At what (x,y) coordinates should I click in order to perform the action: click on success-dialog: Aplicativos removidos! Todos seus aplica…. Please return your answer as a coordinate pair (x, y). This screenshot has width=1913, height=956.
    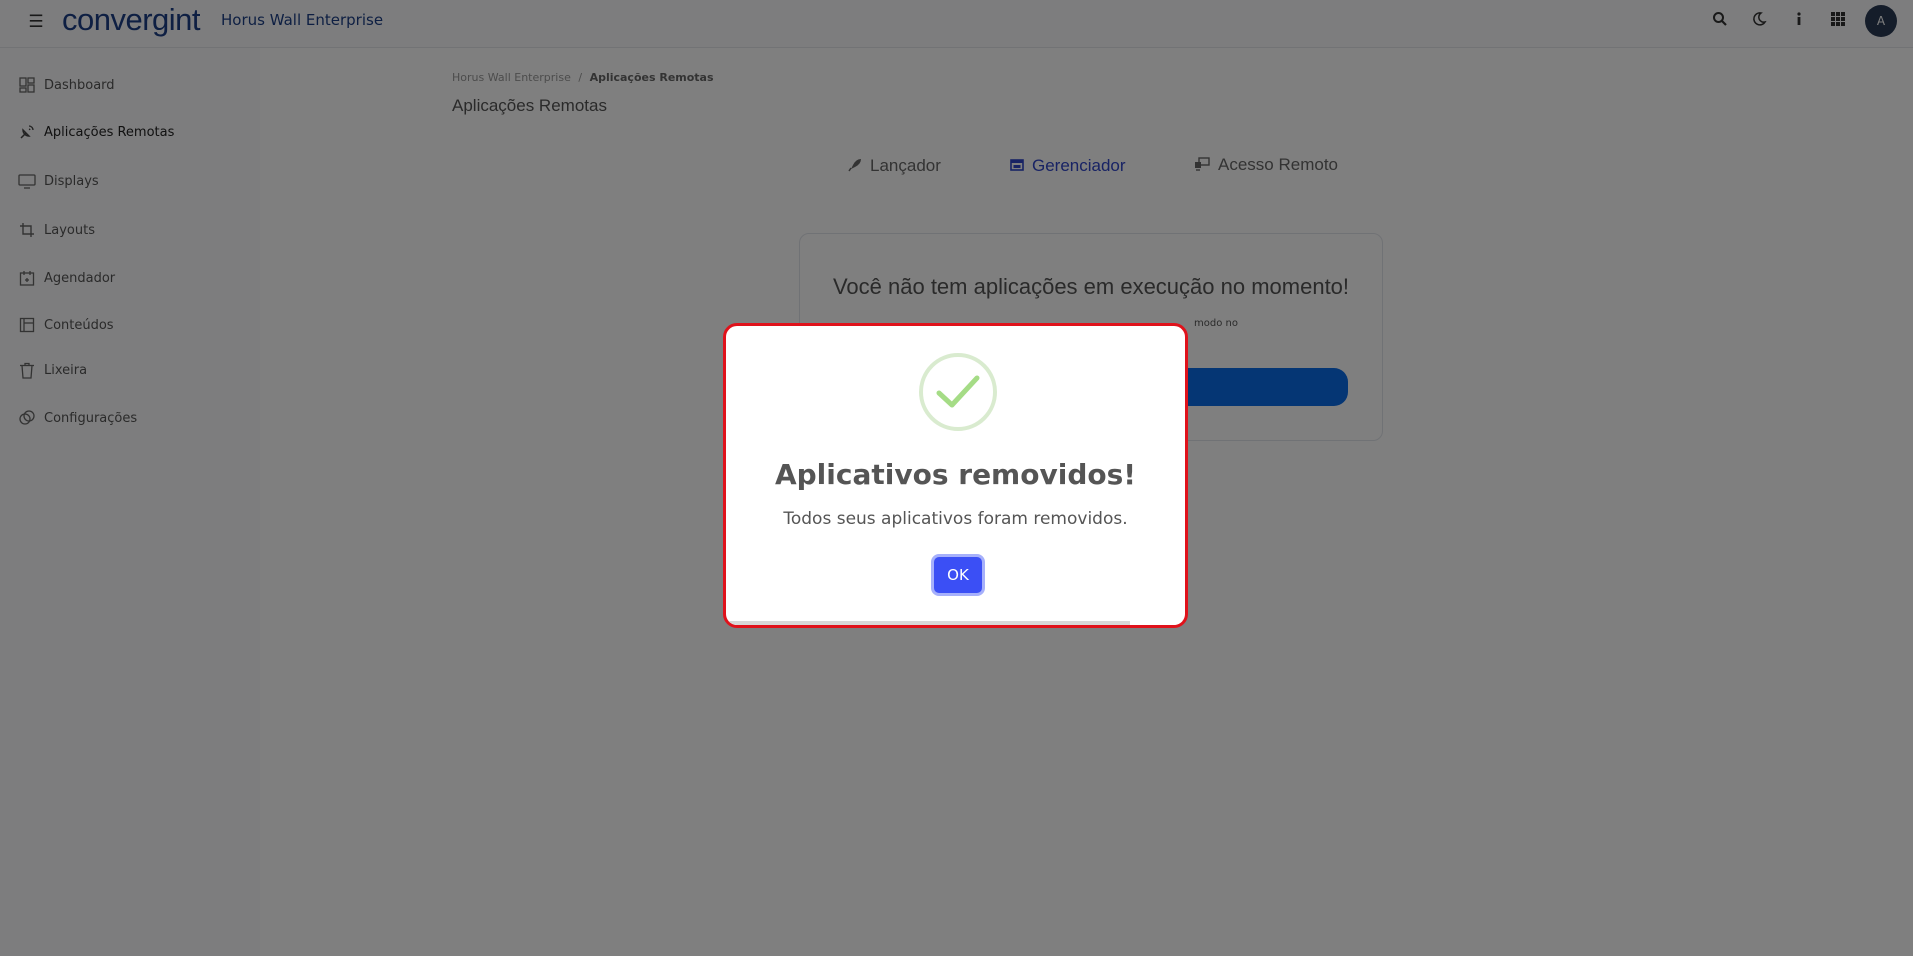
    Looking at the image, I should click on (955, 475).